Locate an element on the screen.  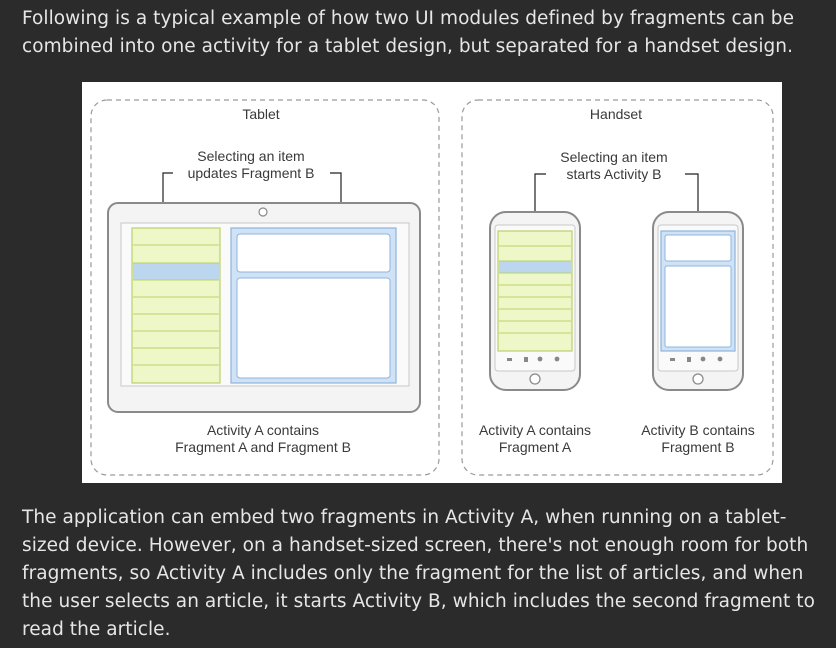
tablet-callout-line2: updates Fragment B is located at coordinates (251, 173).